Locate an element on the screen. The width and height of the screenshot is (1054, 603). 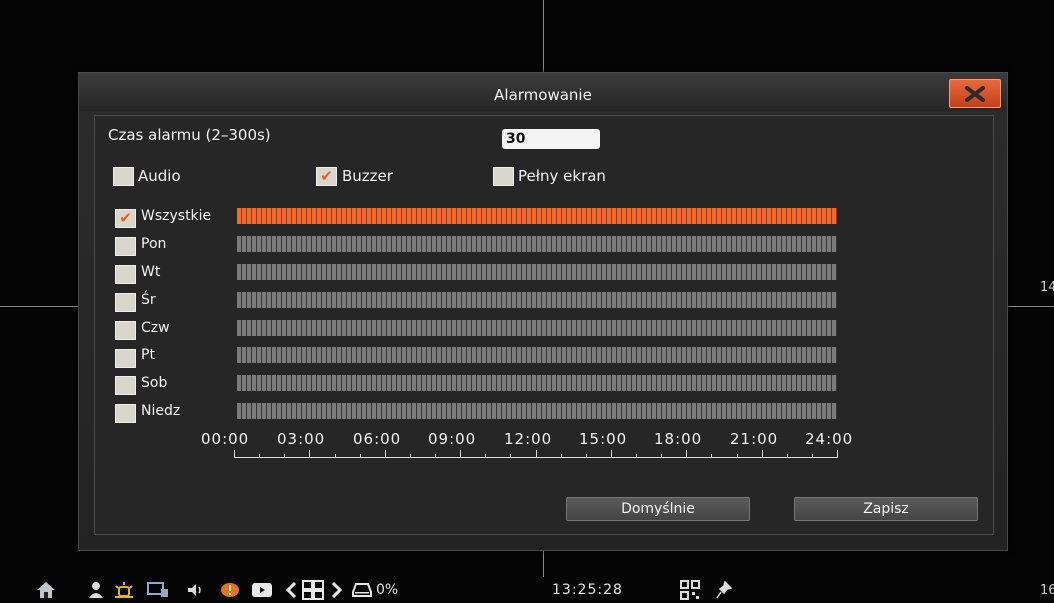
playback-button is located at coordinates (262, 590).